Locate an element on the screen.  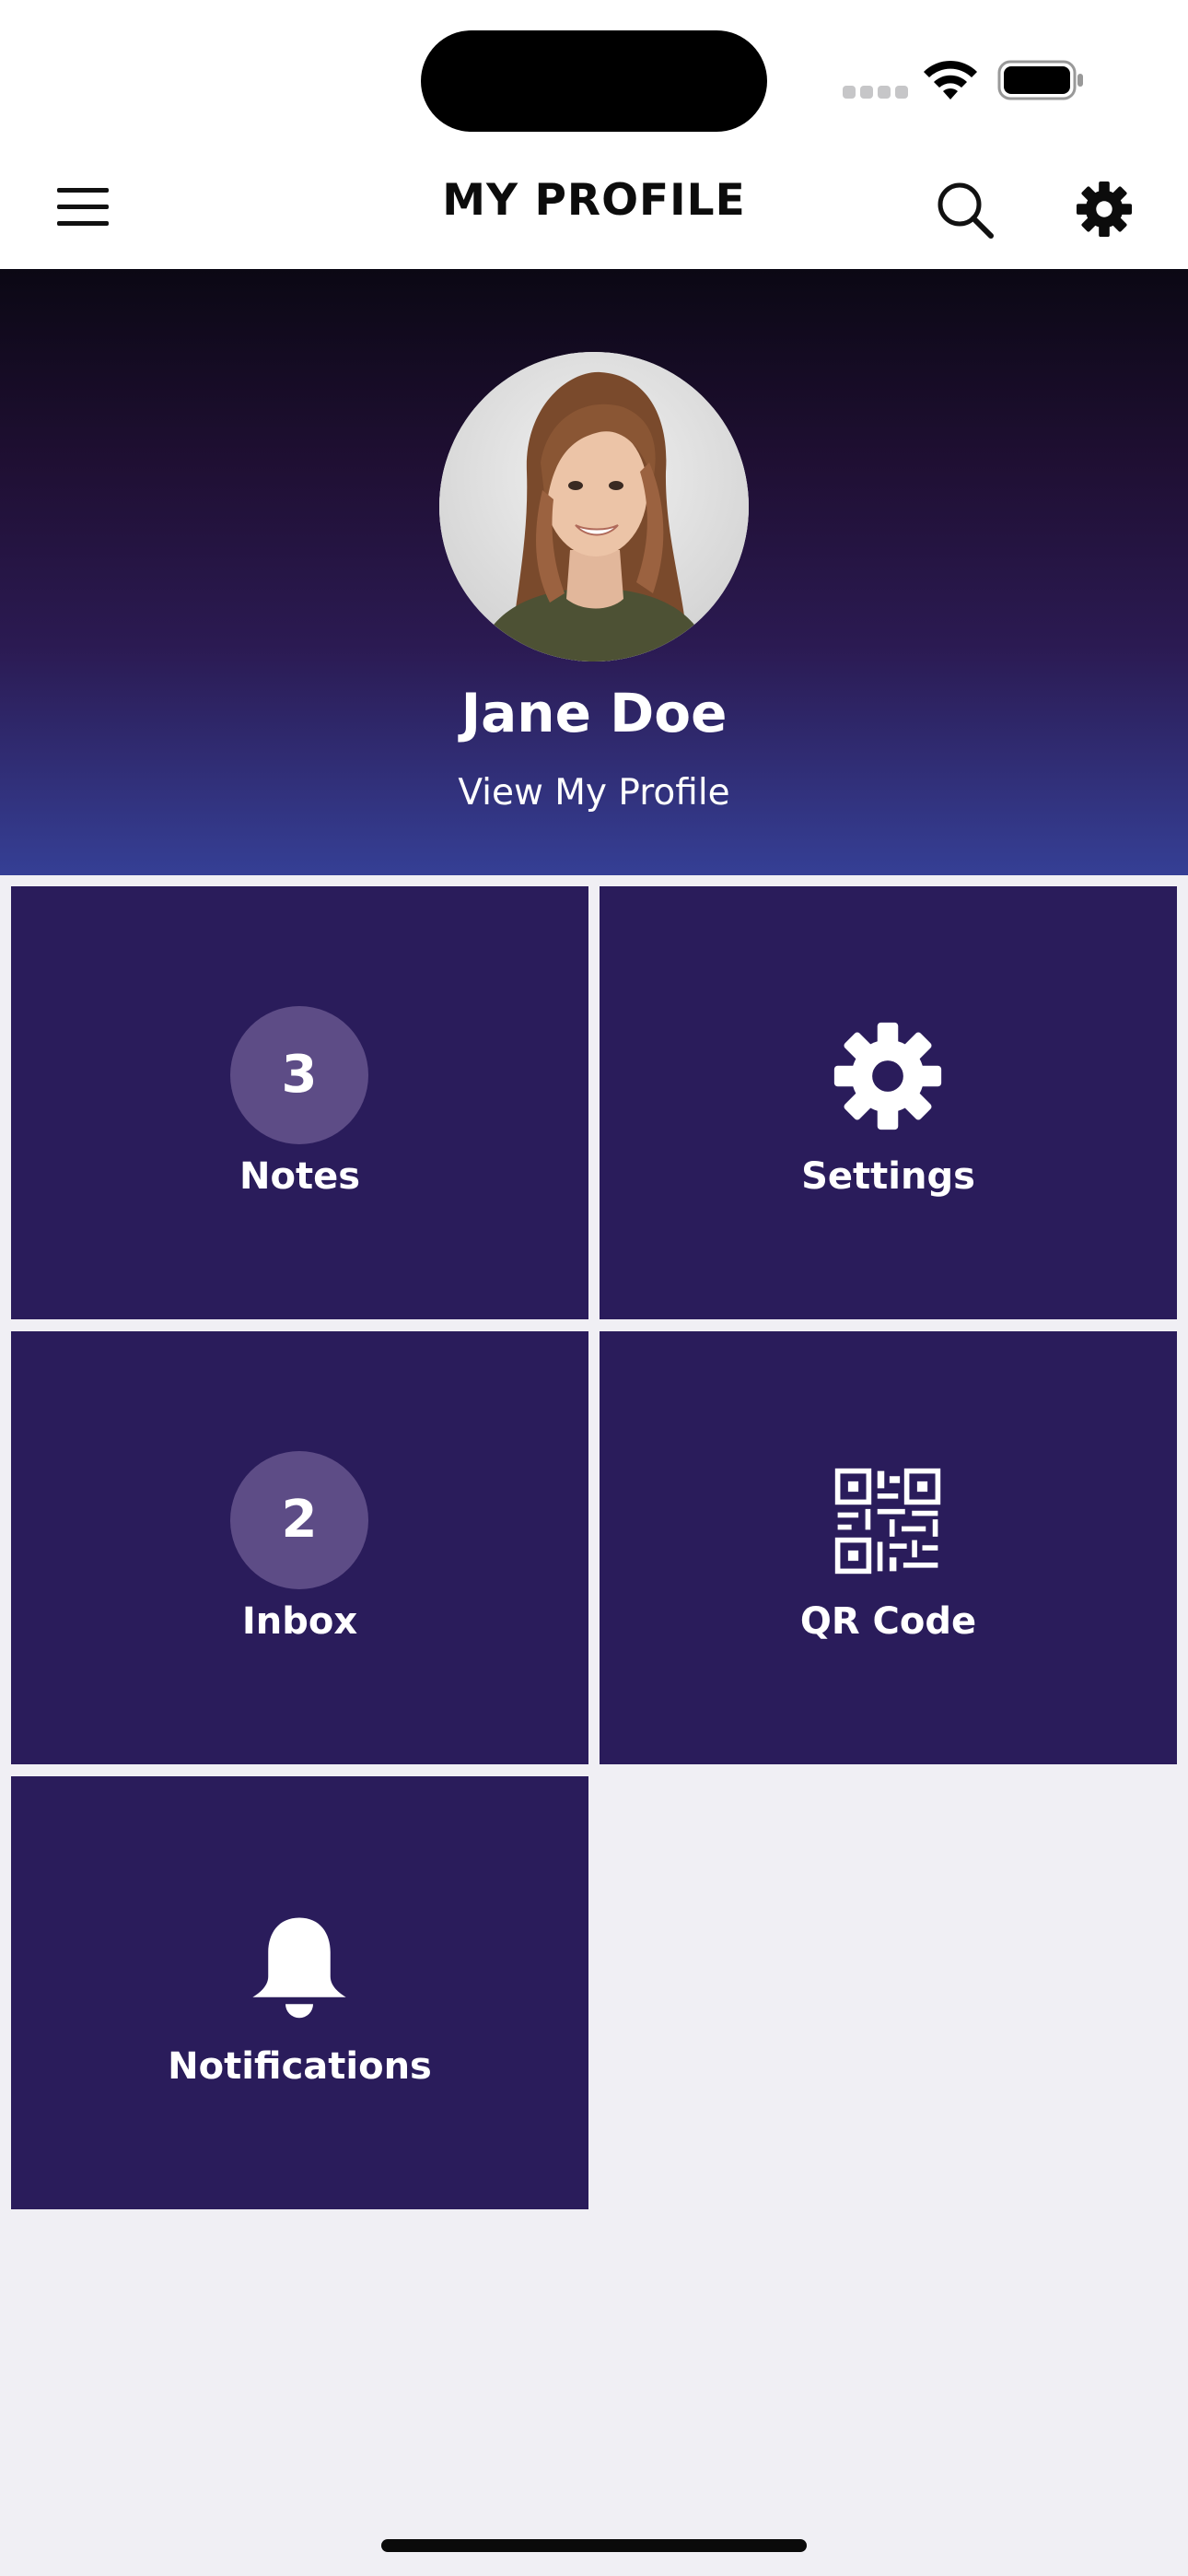
avatar-photo is located at coordinates (594, 507).